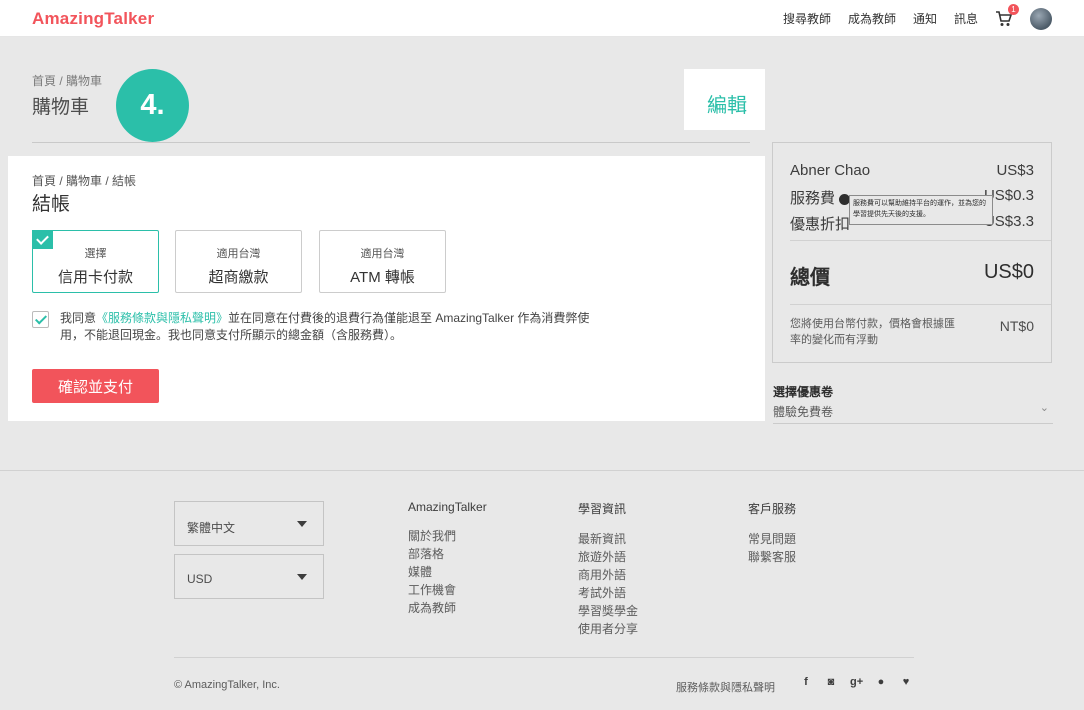 This screenshot has height=710, width=1084. Describe the element at coordinates (1013, 9) in the screenshot. I see `cart-count-badge: 1` at that location.